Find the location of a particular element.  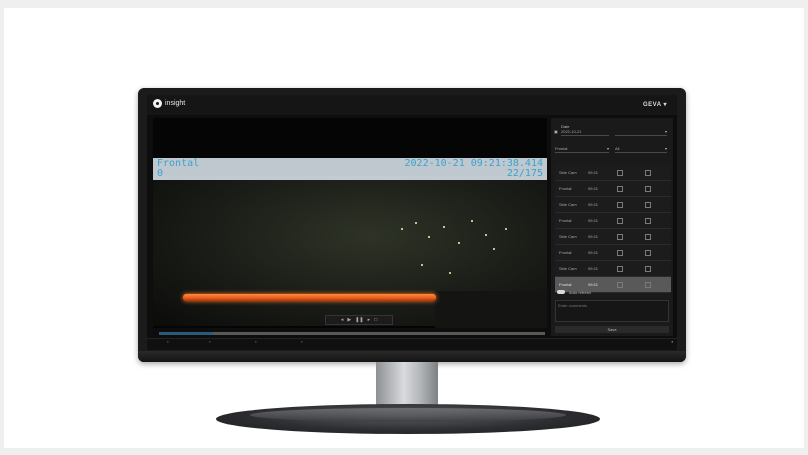

pause-icon: ❚❚ is located at coordinates (359, 320).